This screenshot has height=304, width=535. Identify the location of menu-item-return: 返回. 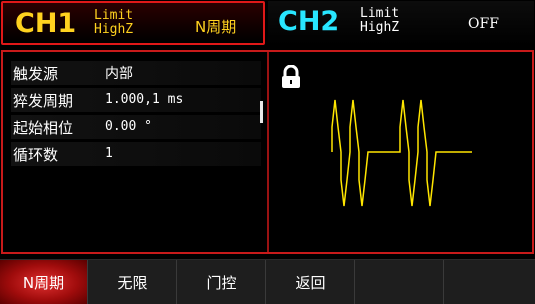
(311, 282).